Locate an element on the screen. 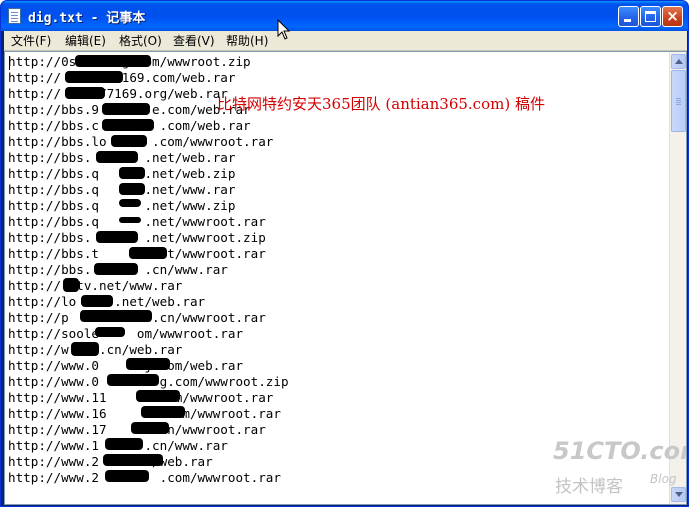  text-line: http://bbs.lo .com/wwwroot.rar is located at coordinates (141, 141).